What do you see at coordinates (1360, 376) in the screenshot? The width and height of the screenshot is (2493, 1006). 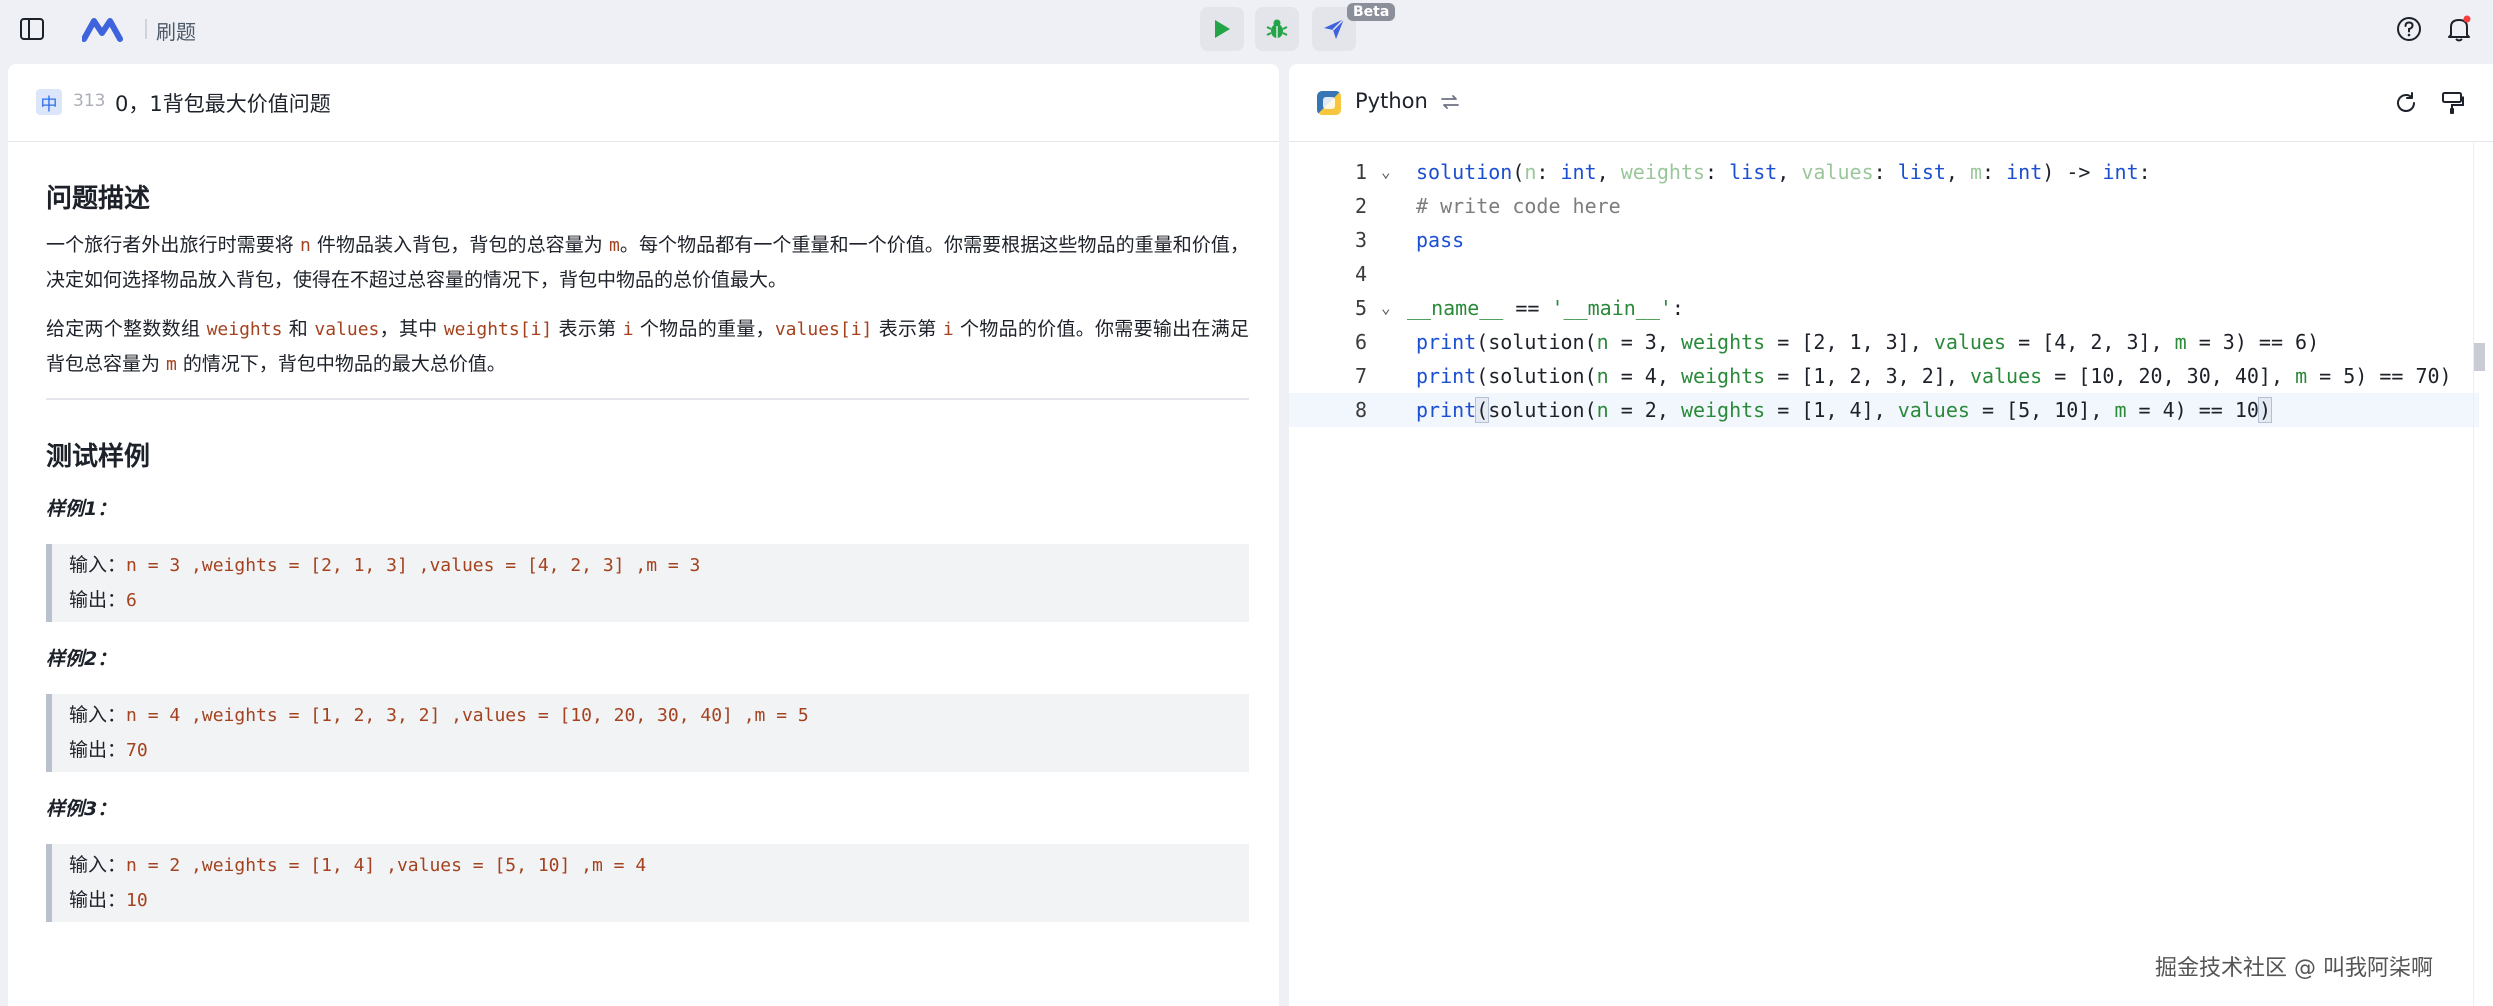 I see `line-number: 7` at bounding box center [1360, 376].